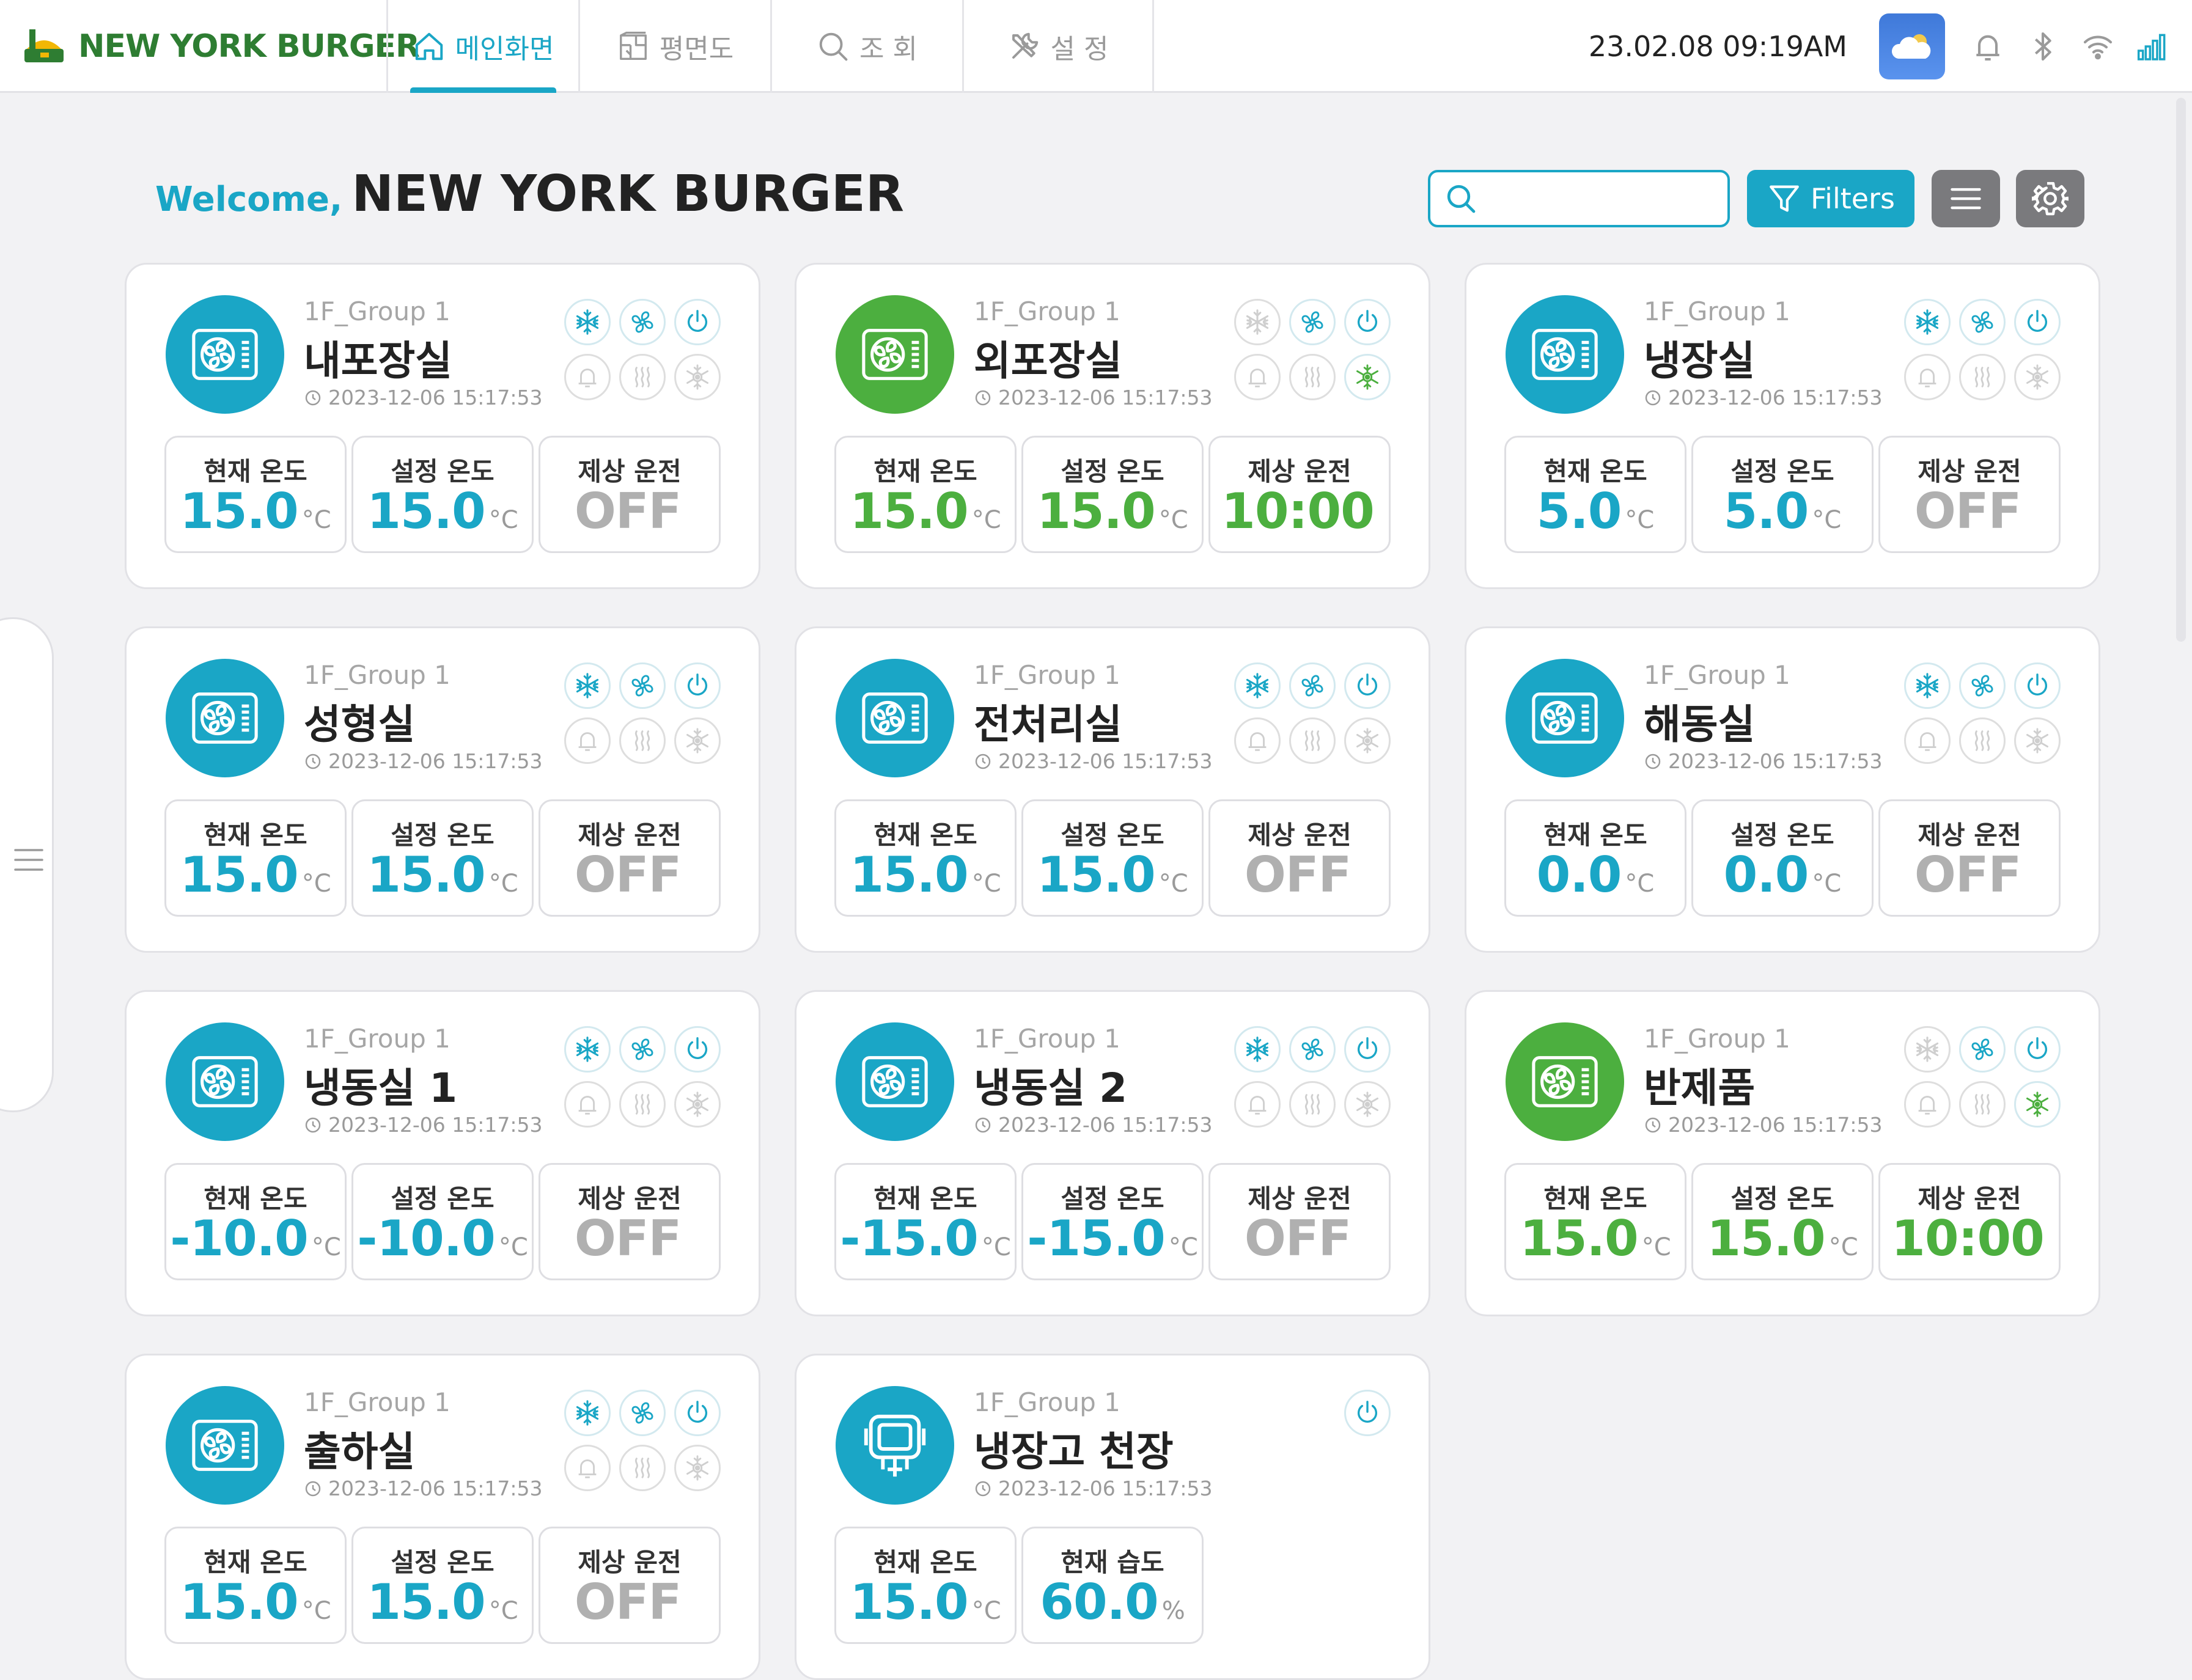 The width and height of the screenshot is (2192, 1680). What do you see at coordinates (27, 864) in the screenshot?
I see `side-drawer-handle` at bounding box center [27, 864].